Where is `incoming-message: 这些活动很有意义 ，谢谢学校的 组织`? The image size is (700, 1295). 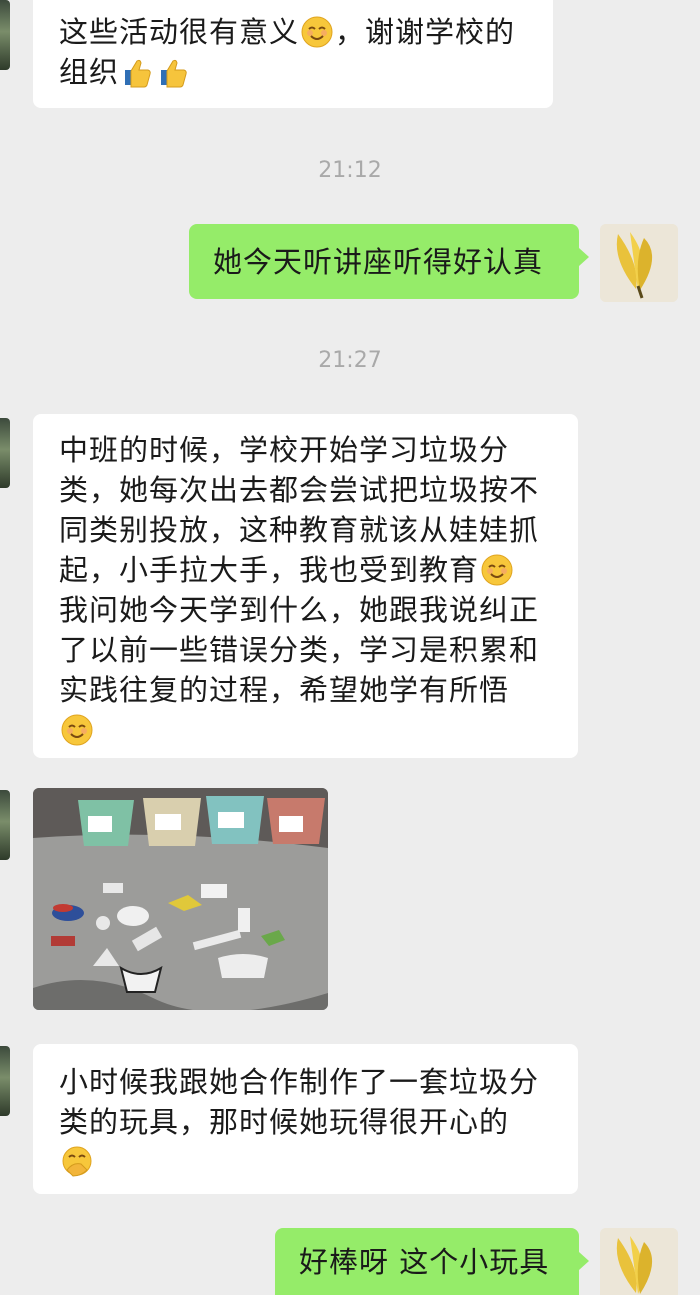 incoming-message: 这些活动很有意义 ，谢谢学校的 组织 is located at coordinates (293, 54).